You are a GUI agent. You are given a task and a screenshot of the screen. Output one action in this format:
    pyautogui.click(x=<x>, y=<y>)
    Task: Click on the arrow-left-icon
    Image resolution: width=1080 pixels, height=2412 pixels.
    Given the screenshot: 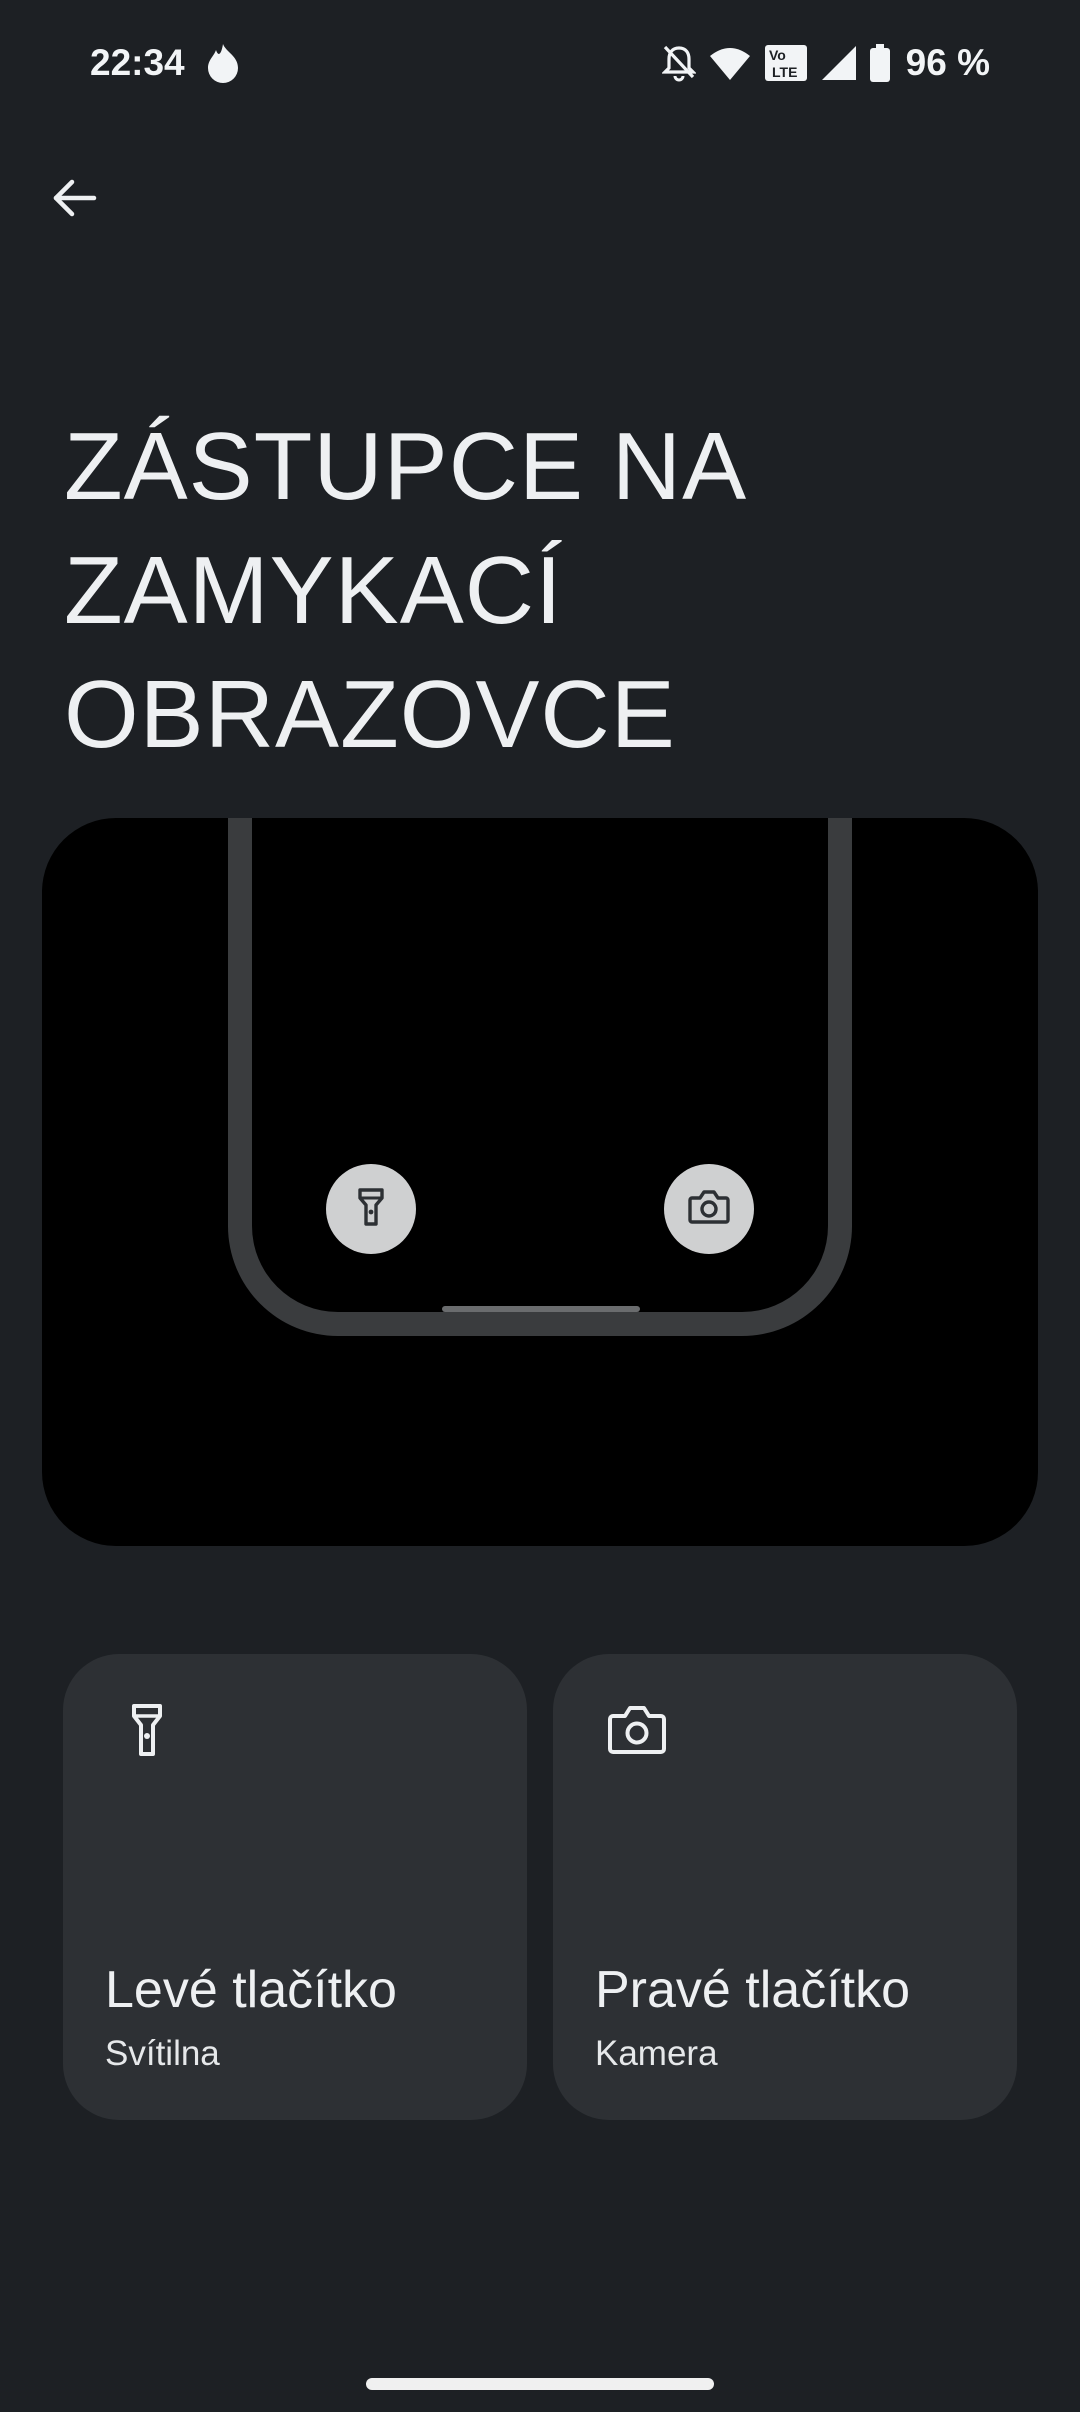 What is the action you would take?
    pyautogui.click(x=74, y=200)
    